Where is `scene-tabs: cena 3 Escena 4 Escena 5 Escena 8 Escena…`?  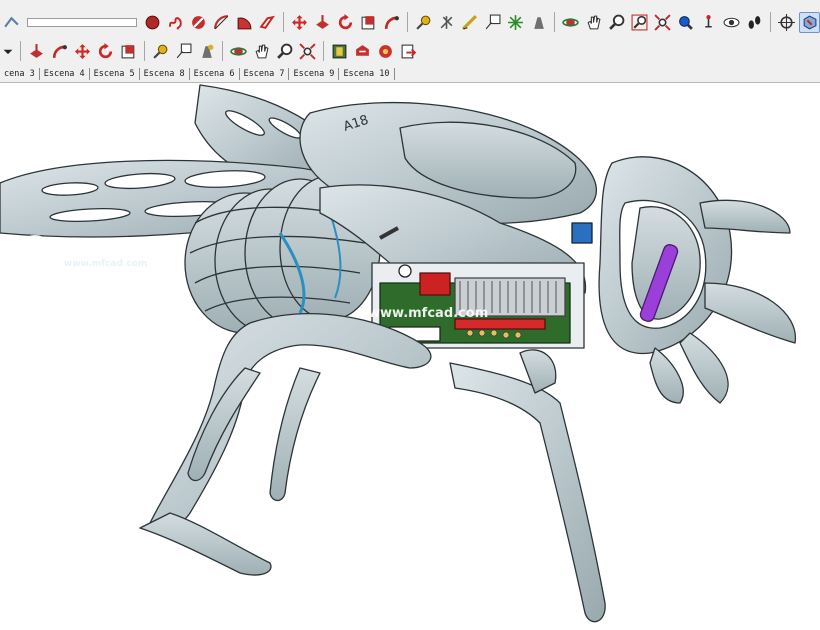
scene-tabs: cena 3 Escena 4 Escena 5 Escena 8 Escena… is located at coordinates (197, 74).